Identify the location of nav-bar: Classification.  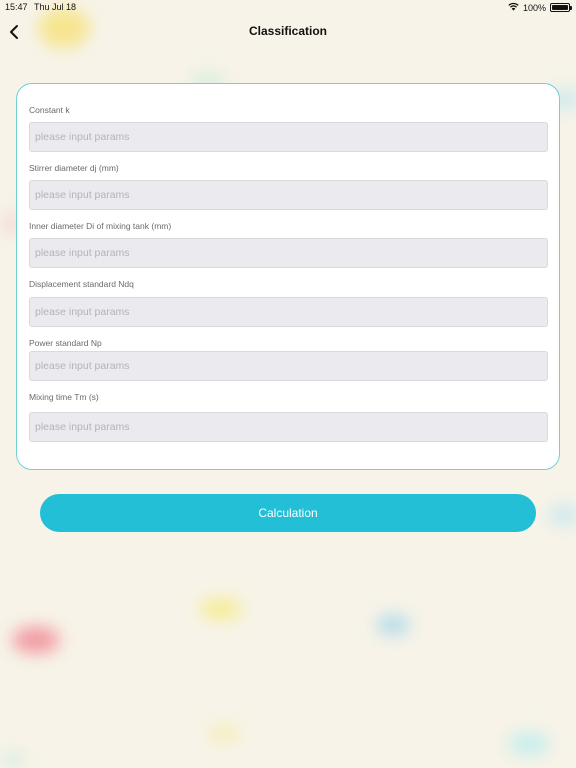
(288, 32).